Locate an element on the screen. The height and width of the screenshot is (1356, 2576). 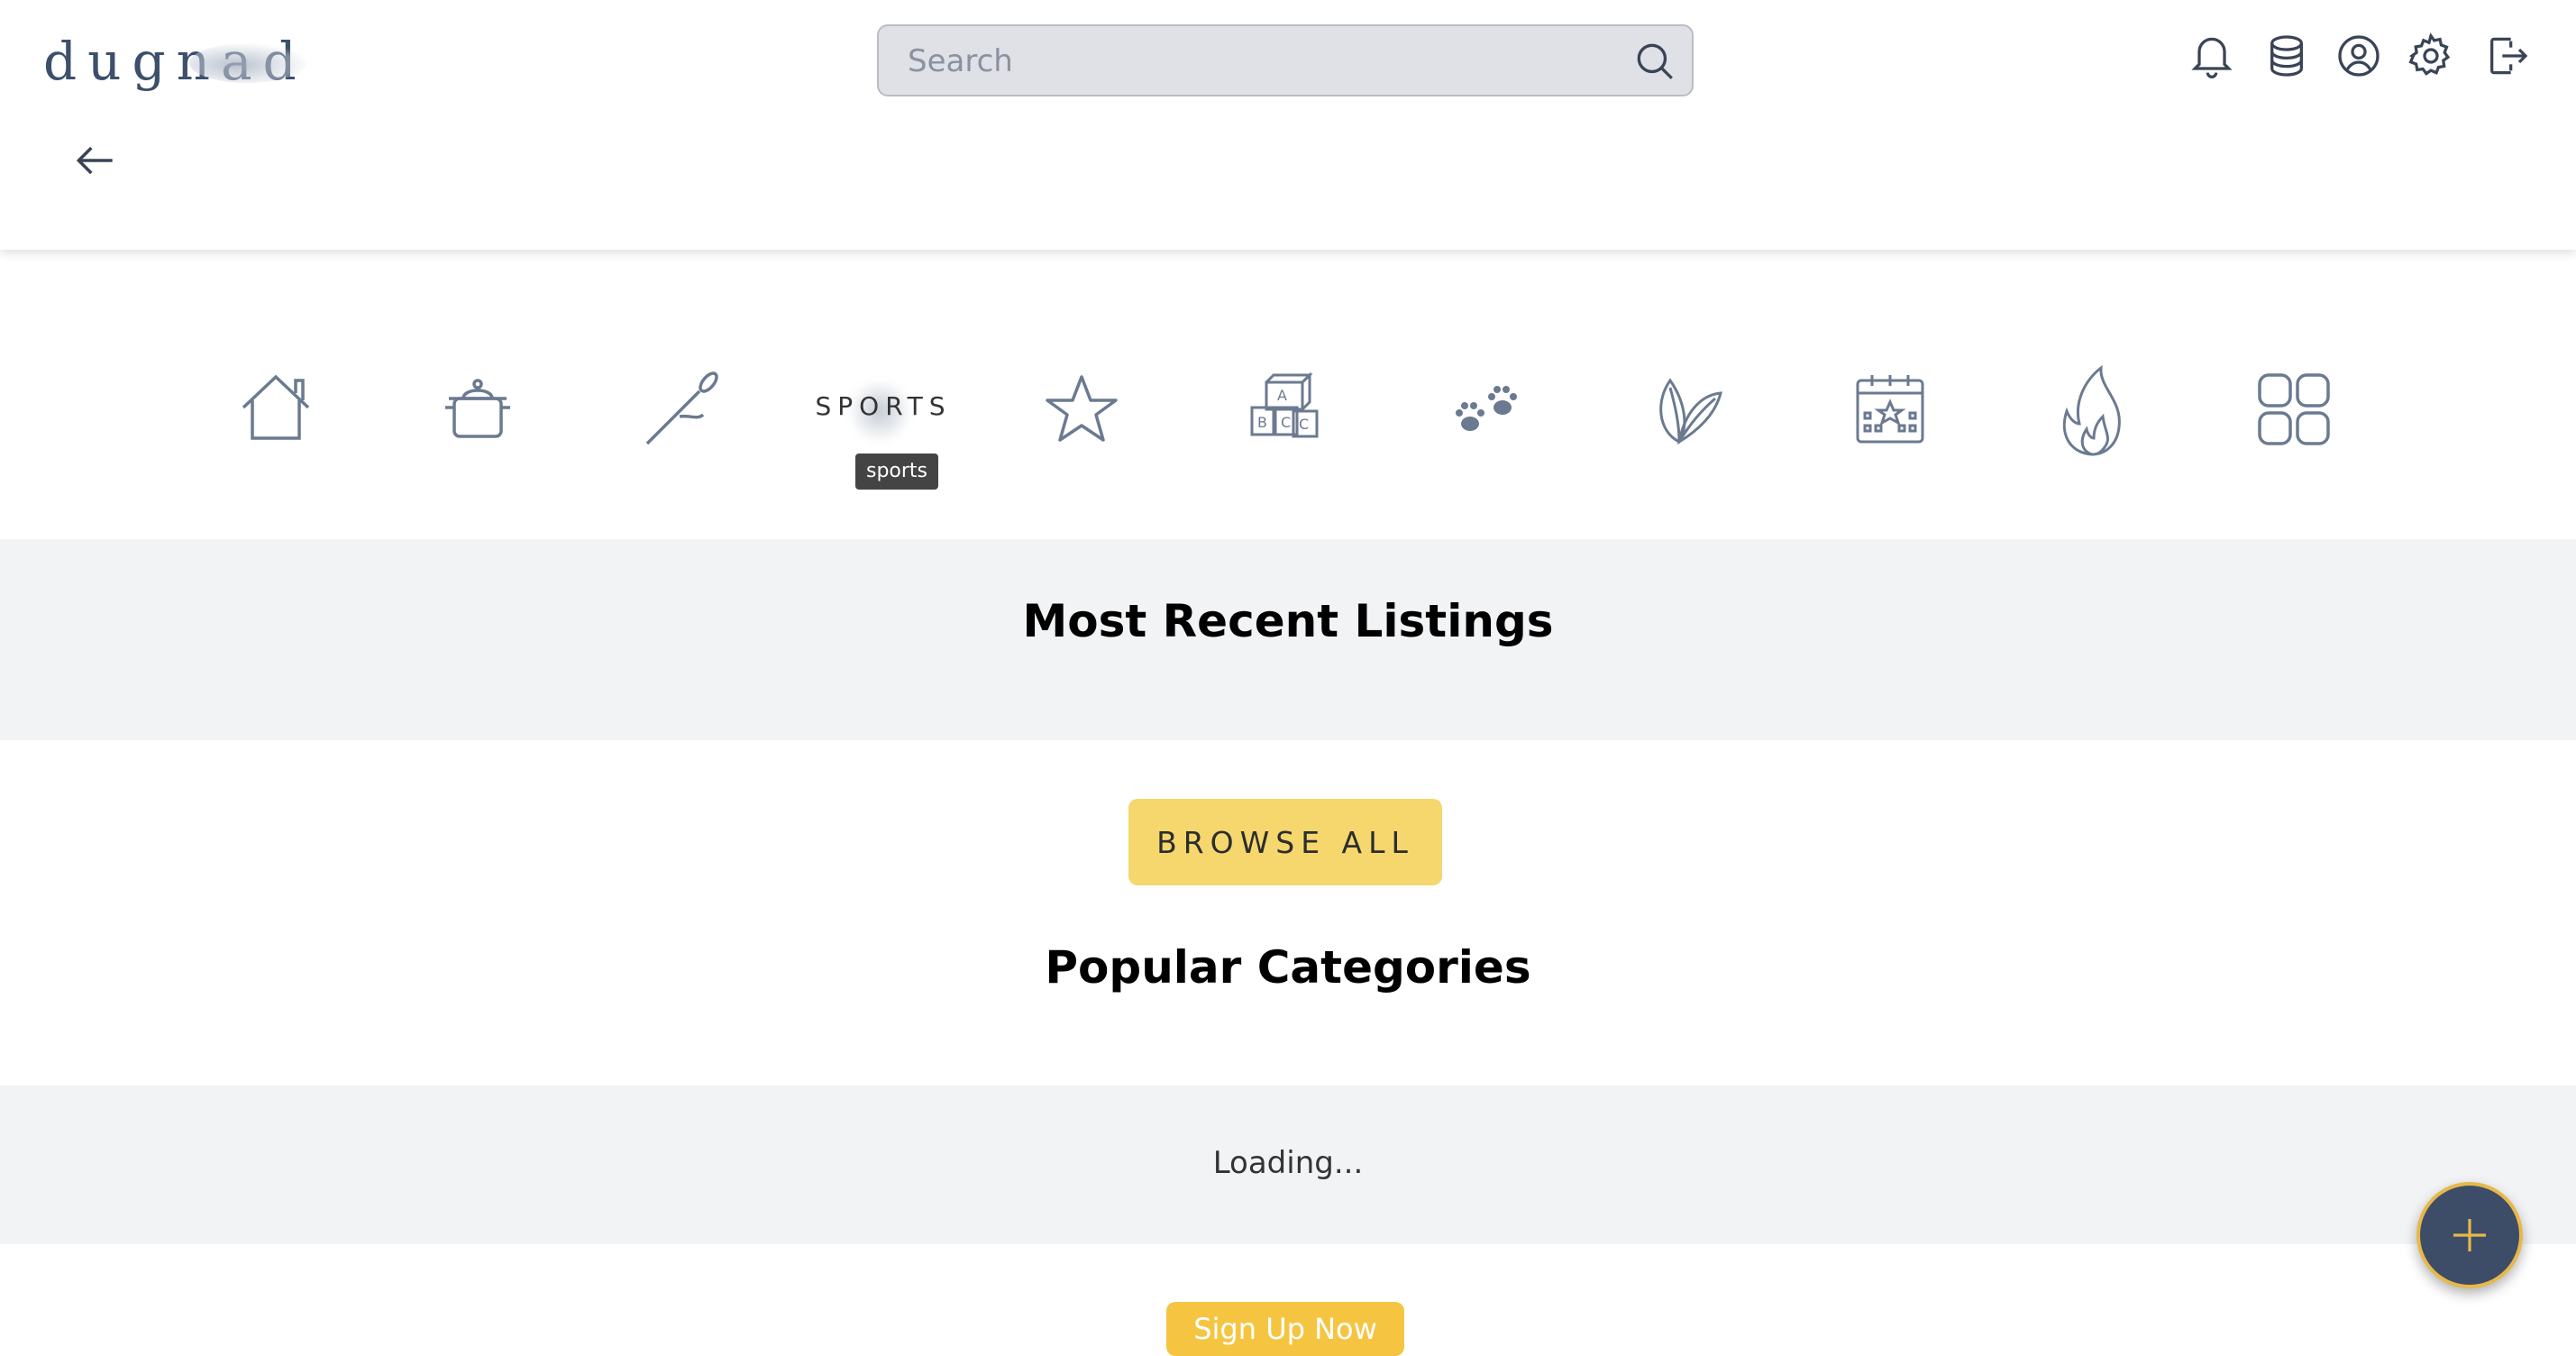
home-icon is located at coordinates (276, 407).